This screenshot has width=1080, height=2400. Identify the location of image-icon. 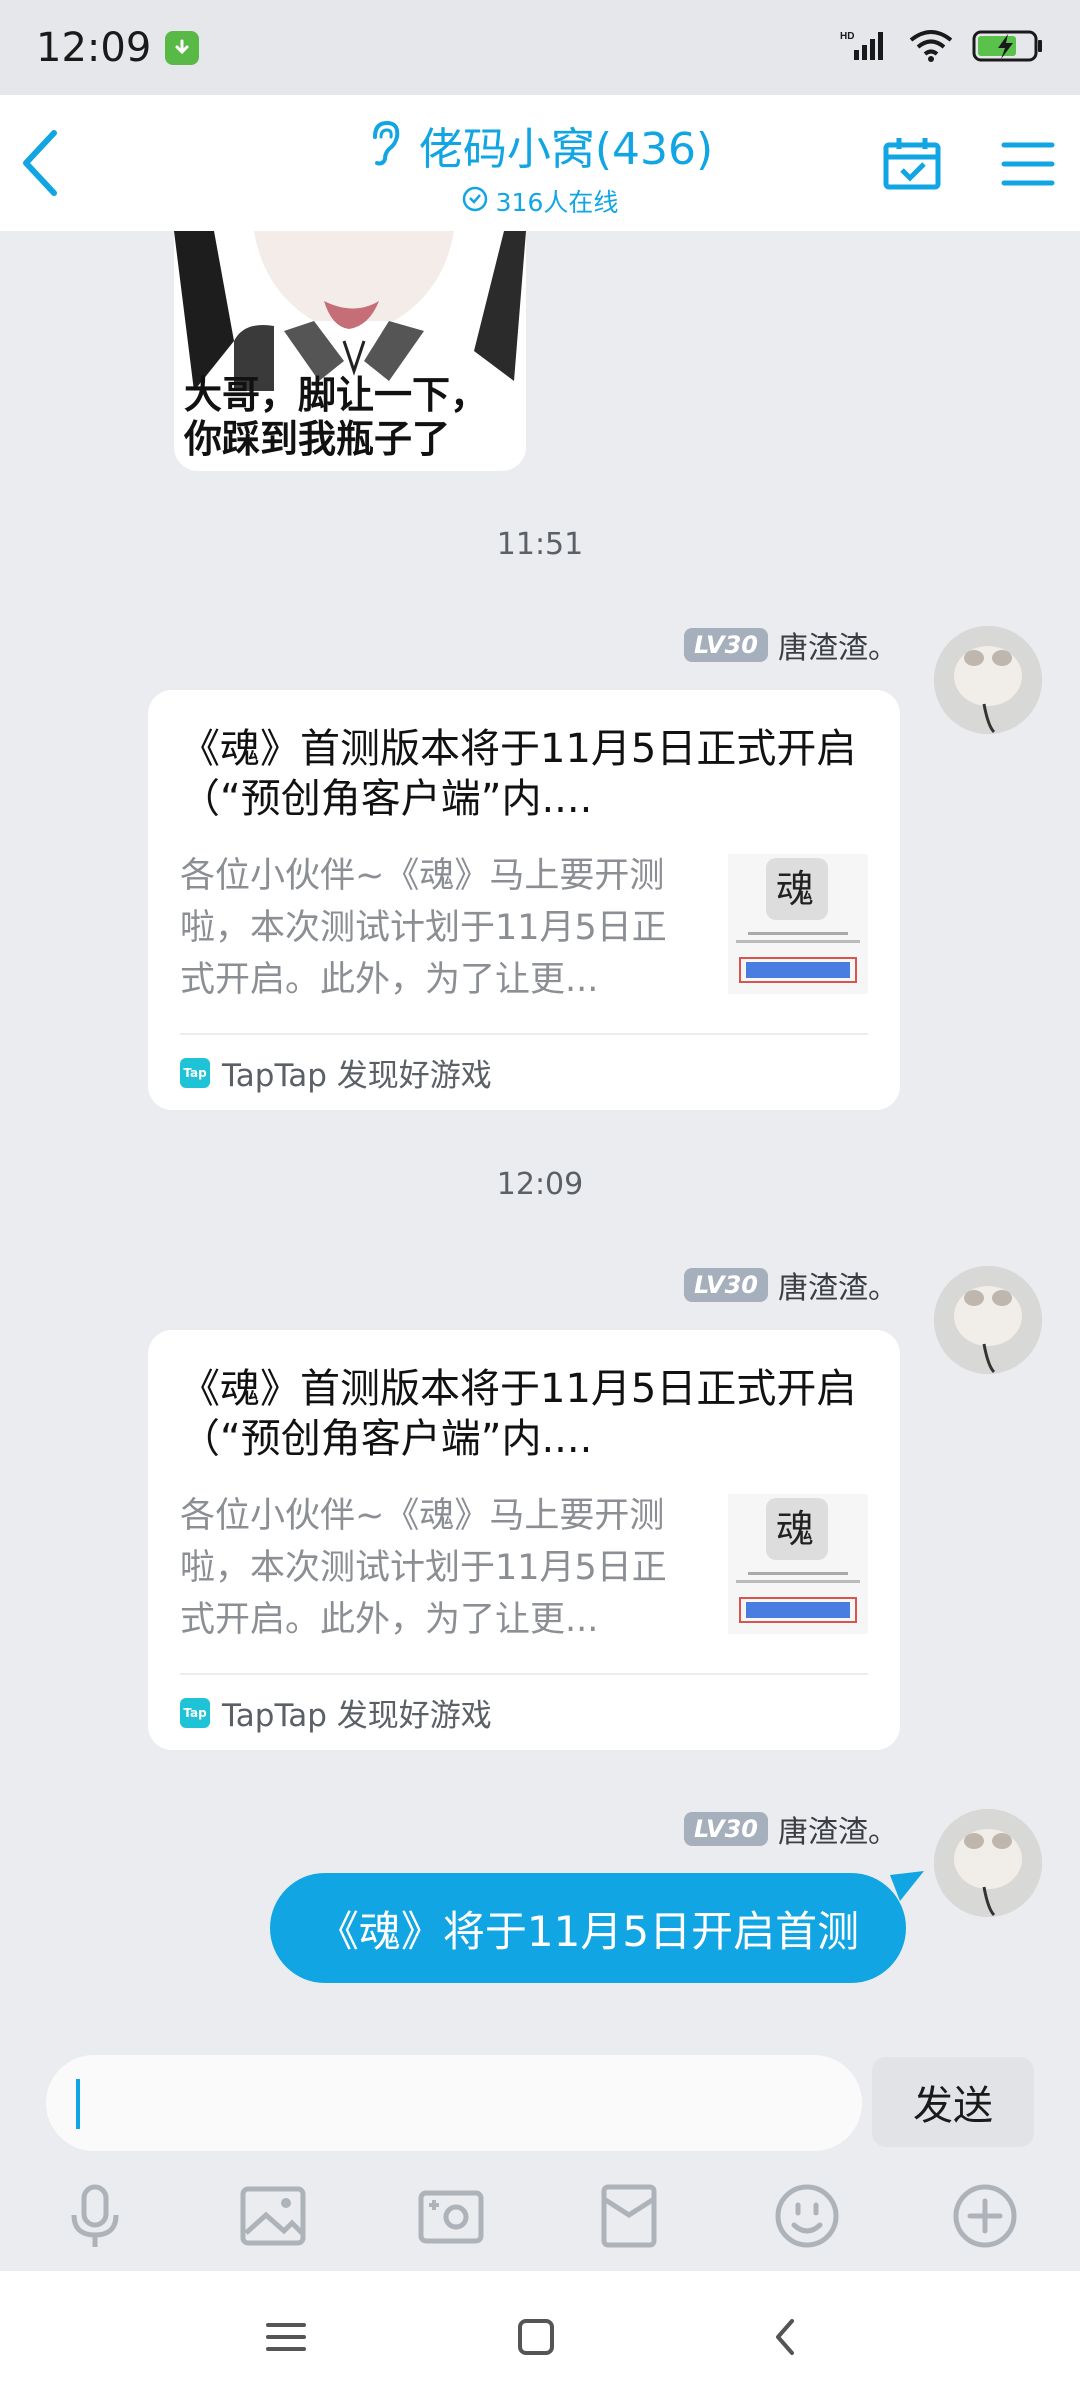
(273, 2216).